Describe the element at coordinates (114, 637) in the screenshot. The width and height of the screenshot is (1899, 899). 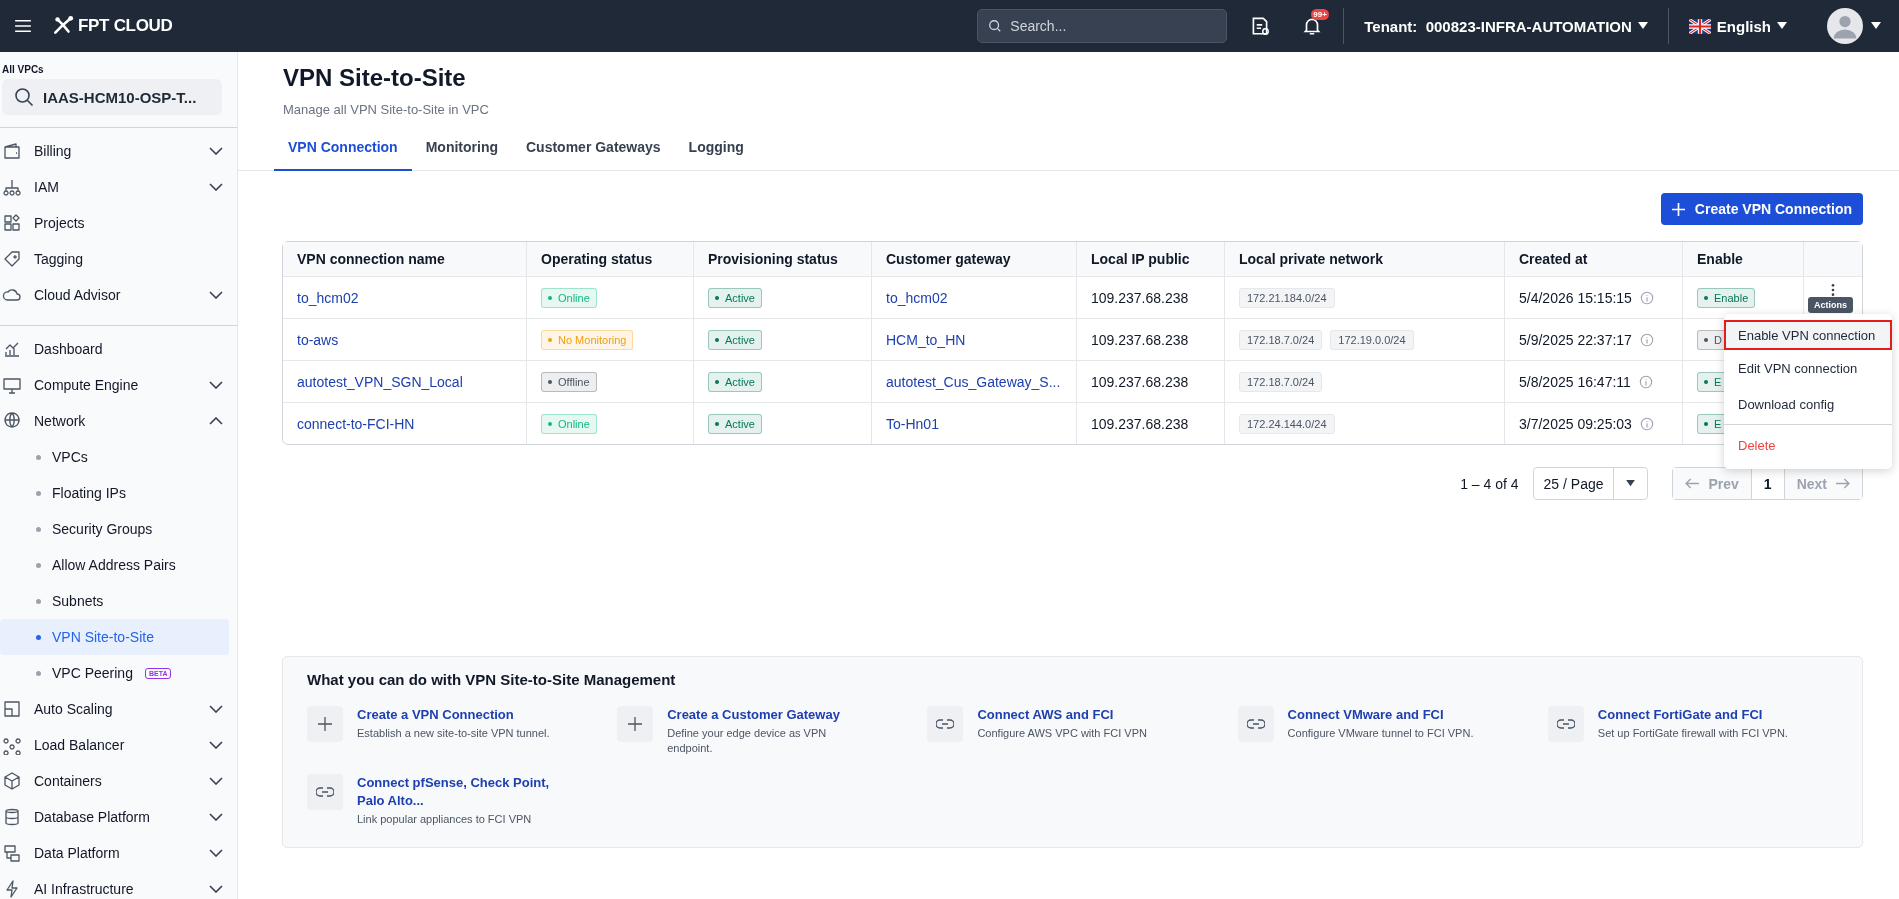
I see `submenu-item: VPN Site-to-Site` at that location.